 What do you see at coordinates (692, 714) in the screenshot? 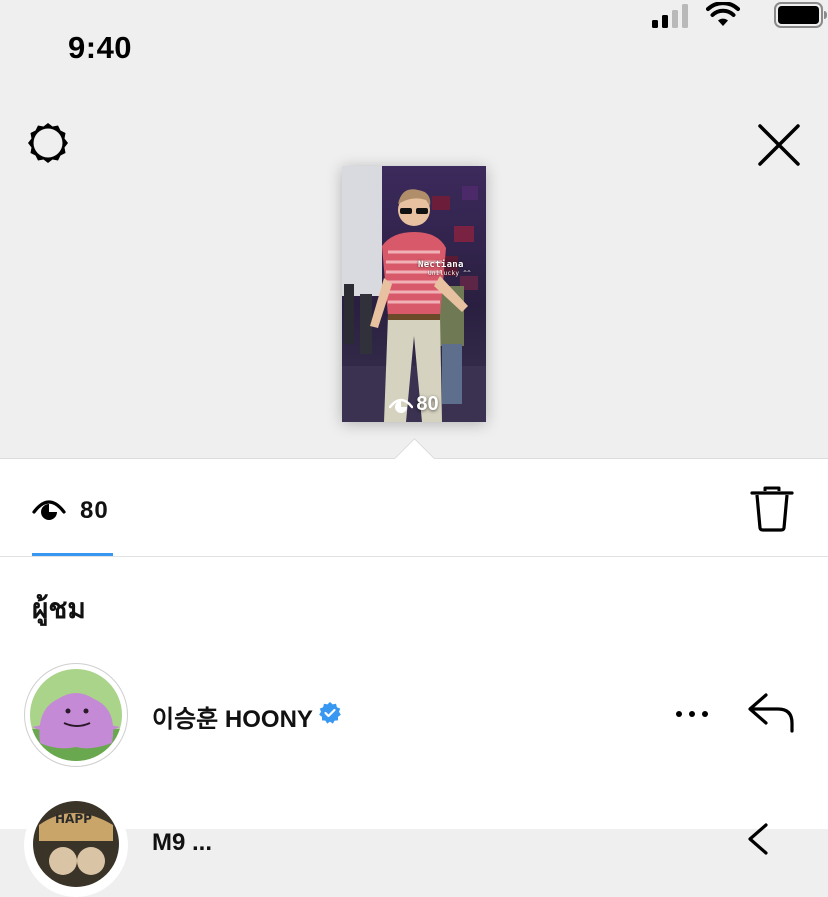
I see `more-options-icon` at bounding box center [692, 714].